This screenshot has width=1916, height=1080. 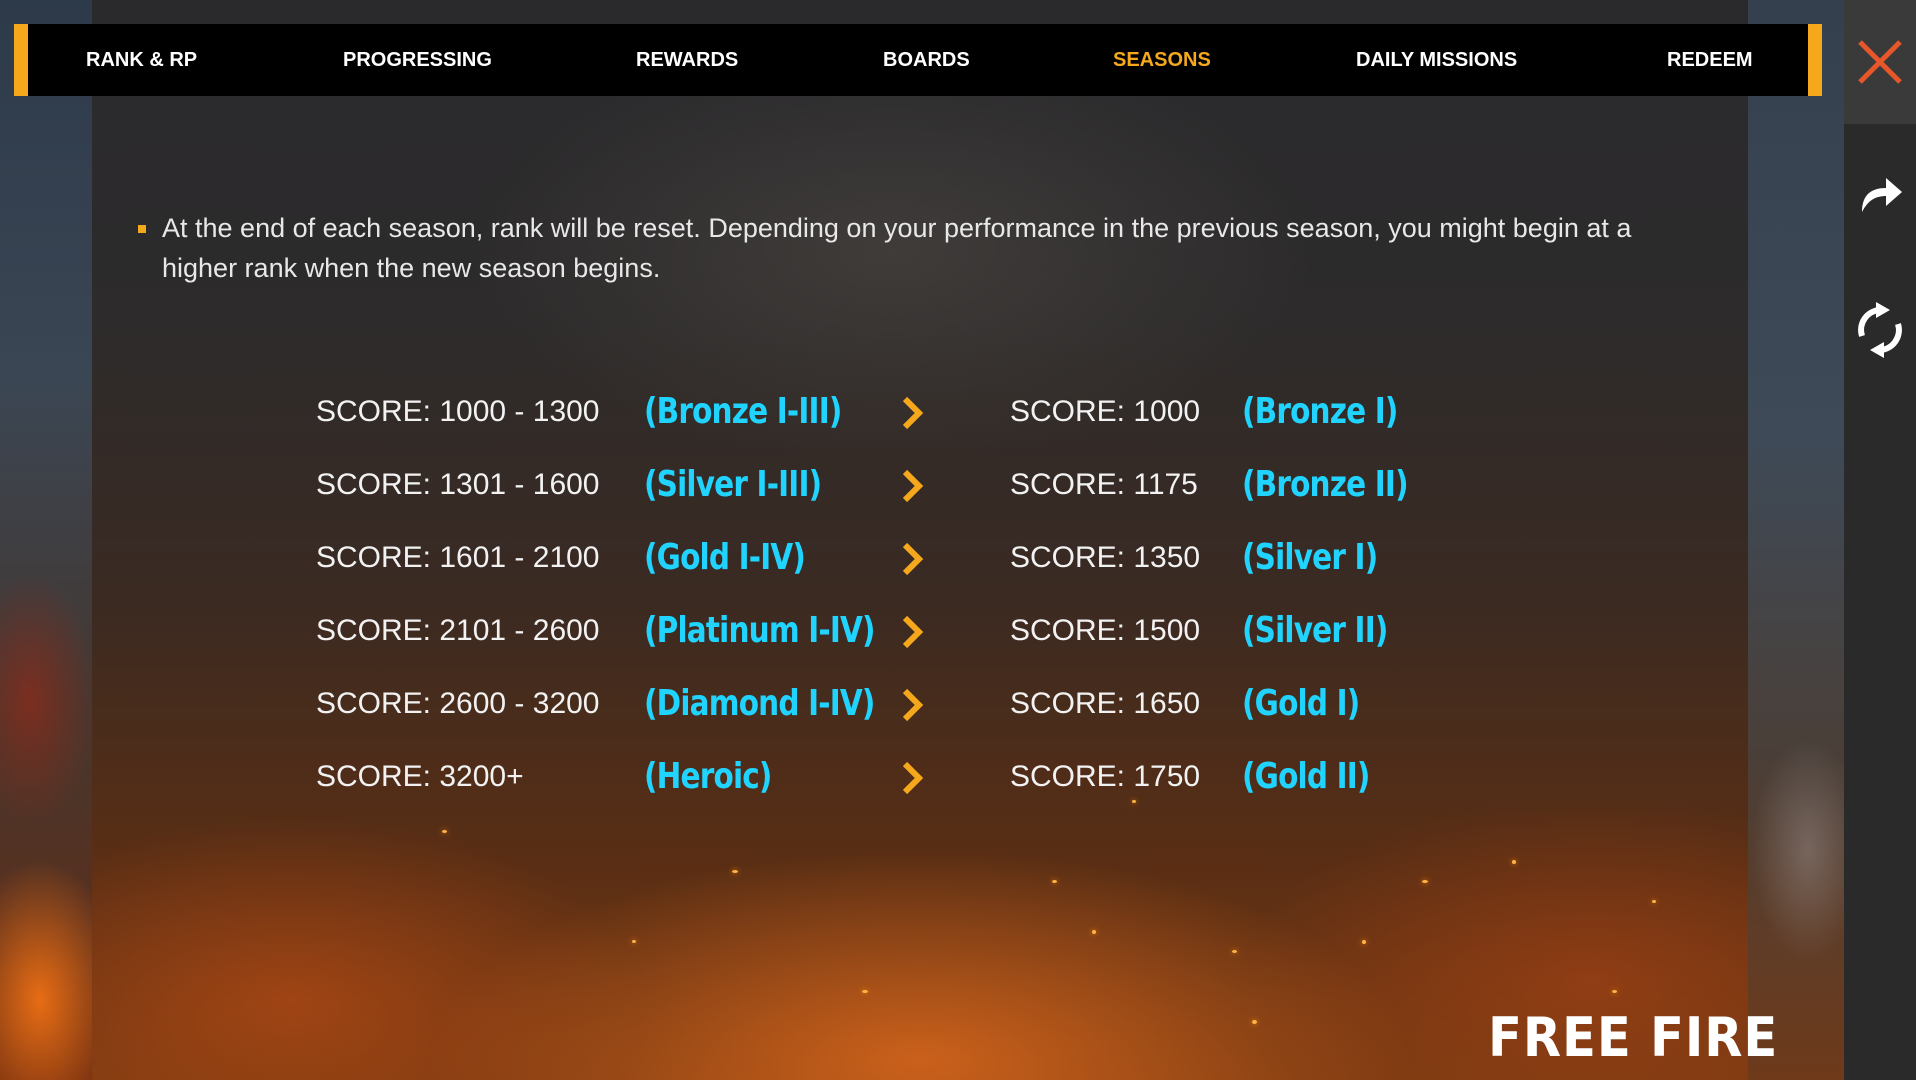 I want to click on tab-boards: BOARDS, so click(x=926, y=60).